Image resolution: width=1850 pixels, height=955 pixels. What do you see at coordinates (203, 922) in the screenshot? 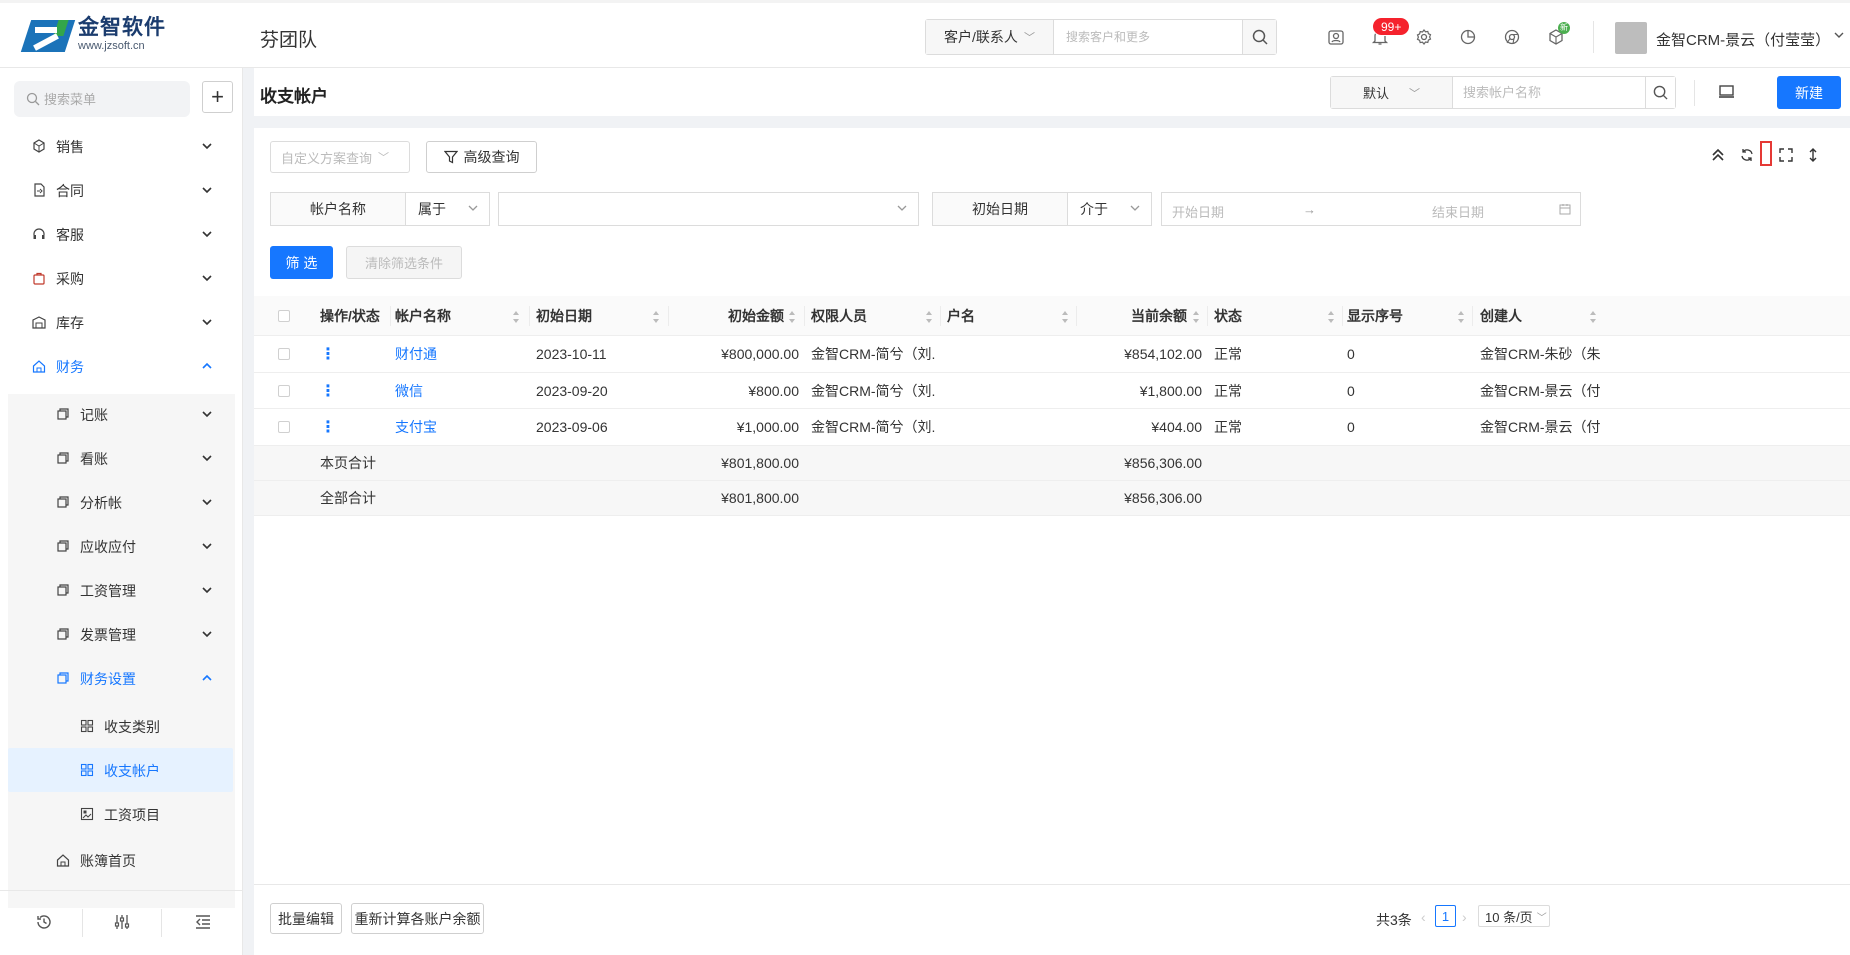
I see `collapse-menu-icon` at bounding box center [203, 922].